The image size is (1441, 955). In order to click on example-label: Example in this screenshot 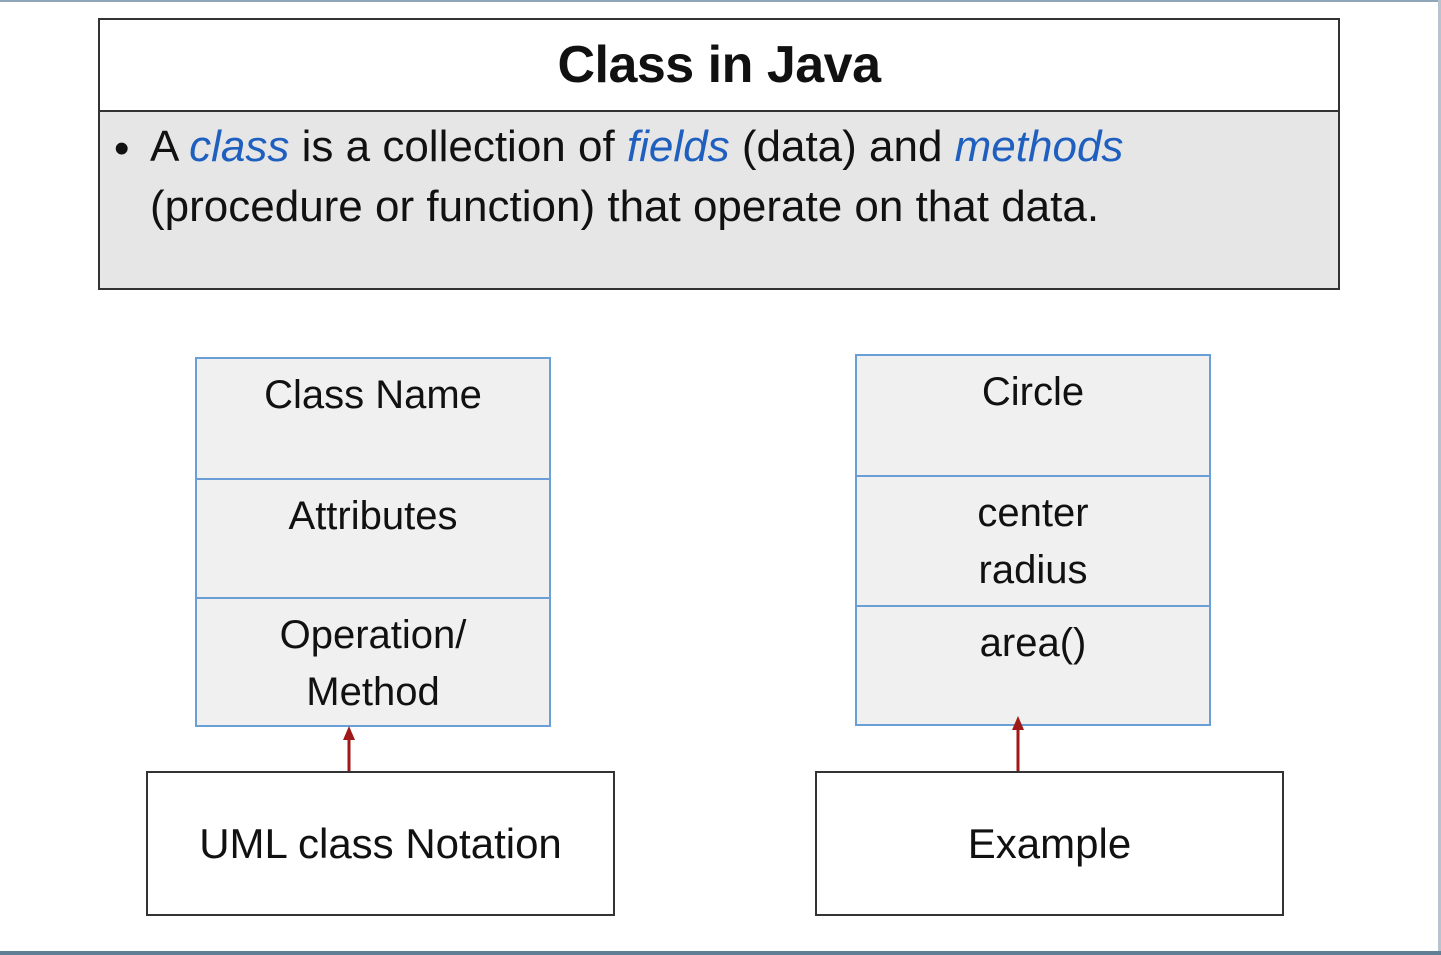, I will do `click(1049, 843)`.